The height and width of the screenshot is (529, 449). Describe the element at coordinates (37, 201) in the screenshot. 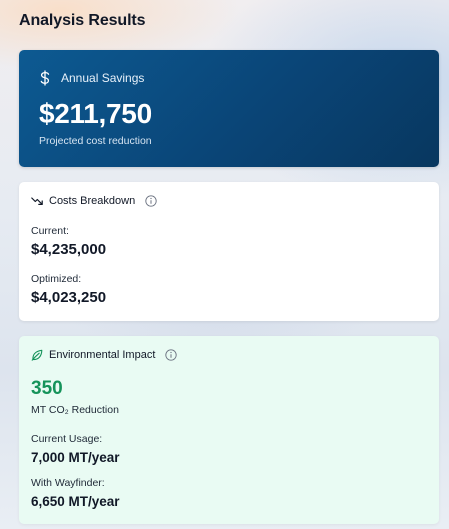

I see `trending-down-icon` at that location.